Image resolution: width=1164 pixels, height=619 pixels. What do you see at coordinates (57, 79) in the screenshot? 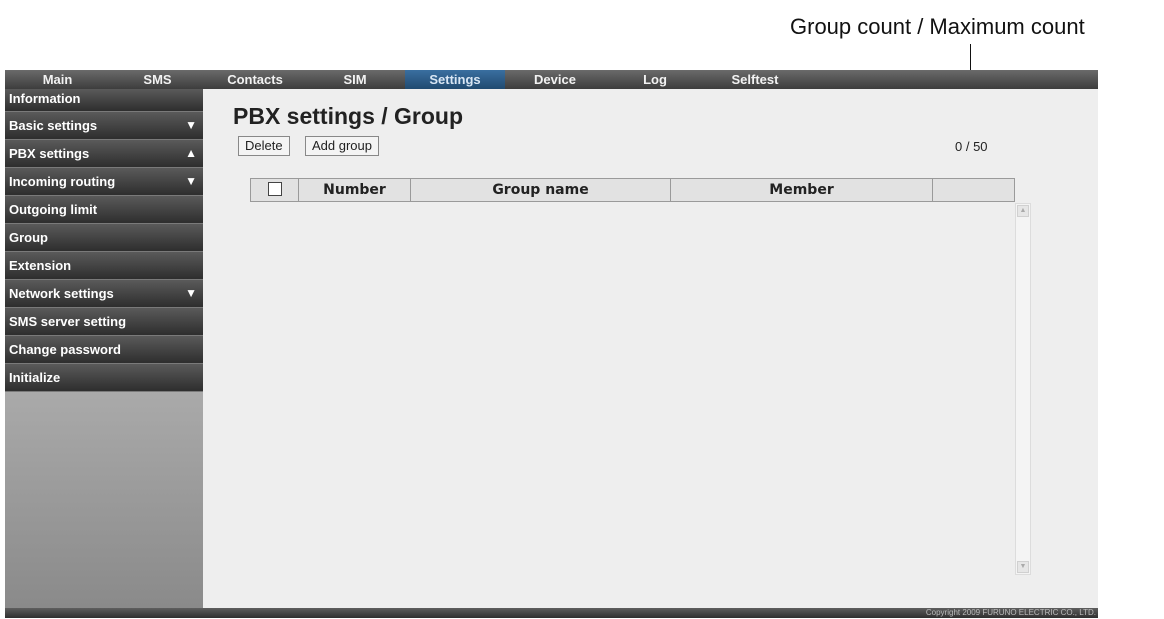
I see `nav-main: Main` at bounding box center [57, 79].